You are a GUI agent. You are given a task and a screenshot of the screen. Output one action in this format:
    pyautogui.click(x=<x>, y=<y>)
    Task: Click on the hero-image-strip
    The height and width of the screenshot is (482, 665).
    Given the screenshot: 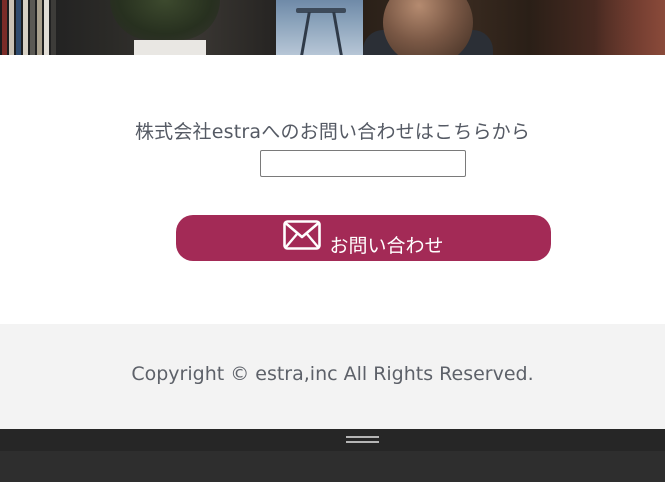 What is the action you would take?
    pyautogui.click(x=332, y=27)
    